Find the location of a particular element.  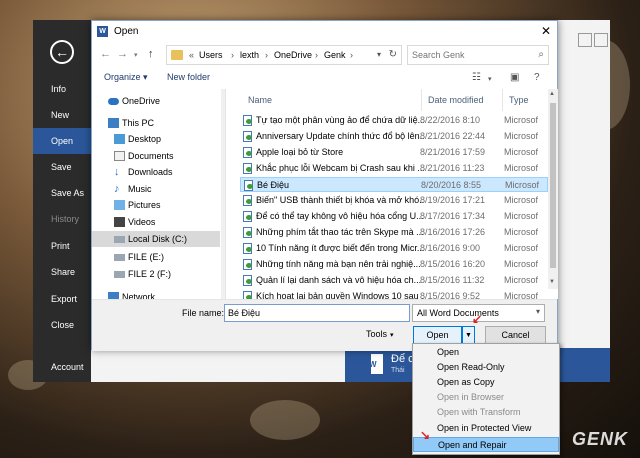

file-list-scrollbar: ▲ ▼ is located at coordinates (553, 189).